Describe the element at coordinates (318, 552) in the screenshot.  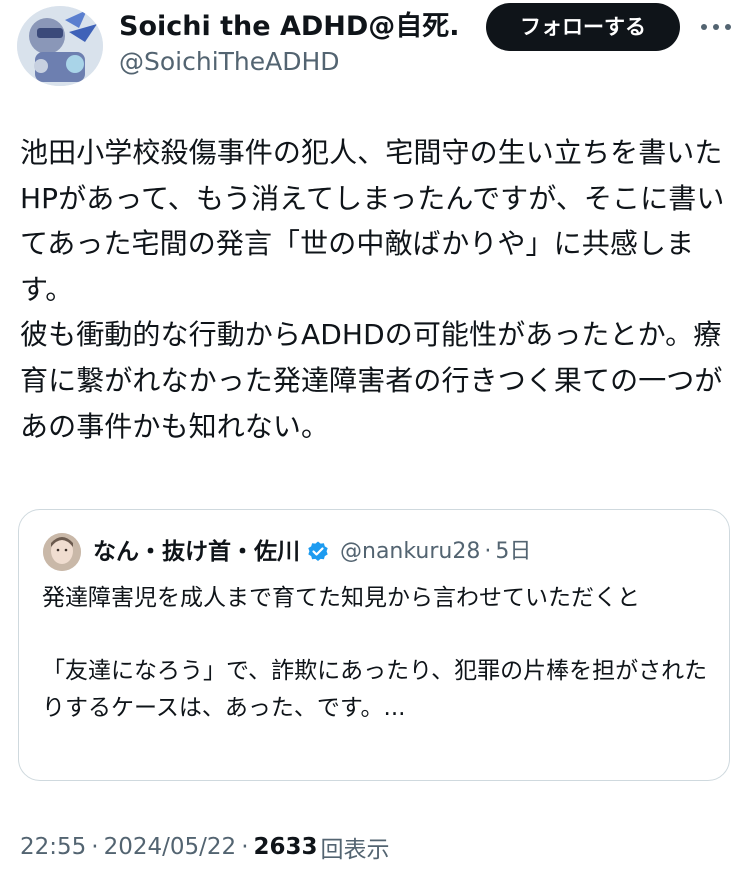
I see `verified-badge-icon` at that location.